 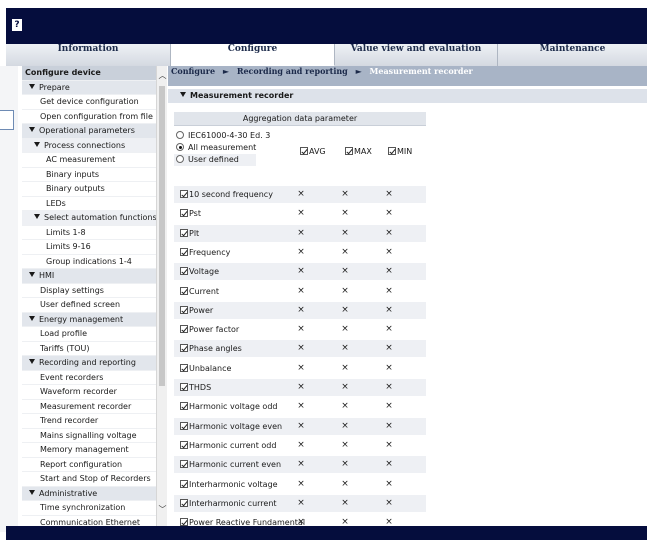 I want to click on section-header: Measurement recorder, so click(x=407, y=96).